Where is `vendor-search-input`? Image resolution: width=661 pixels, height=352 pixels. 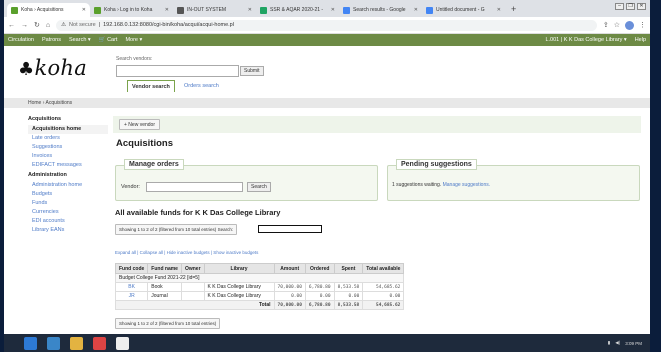
vendor-search-input is located at coordinates (177, 71).